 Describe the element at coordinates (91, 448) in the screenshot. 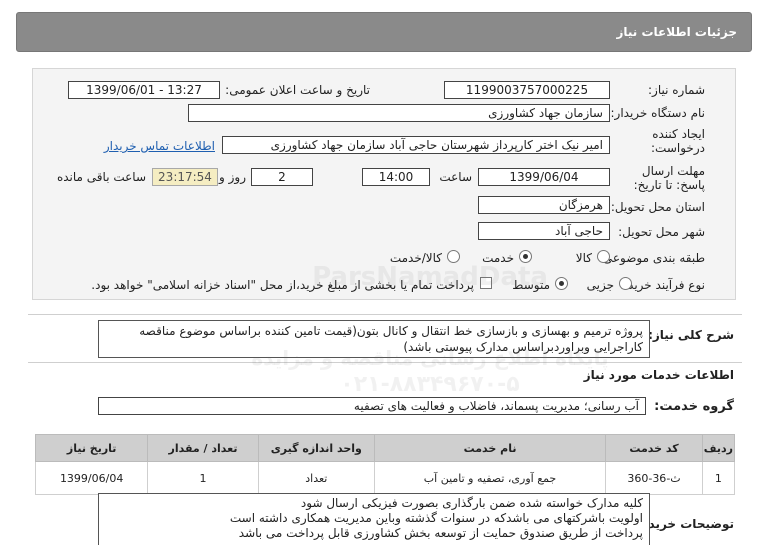

I see `col-header-need-date: تاریخ نیاز` at that location.